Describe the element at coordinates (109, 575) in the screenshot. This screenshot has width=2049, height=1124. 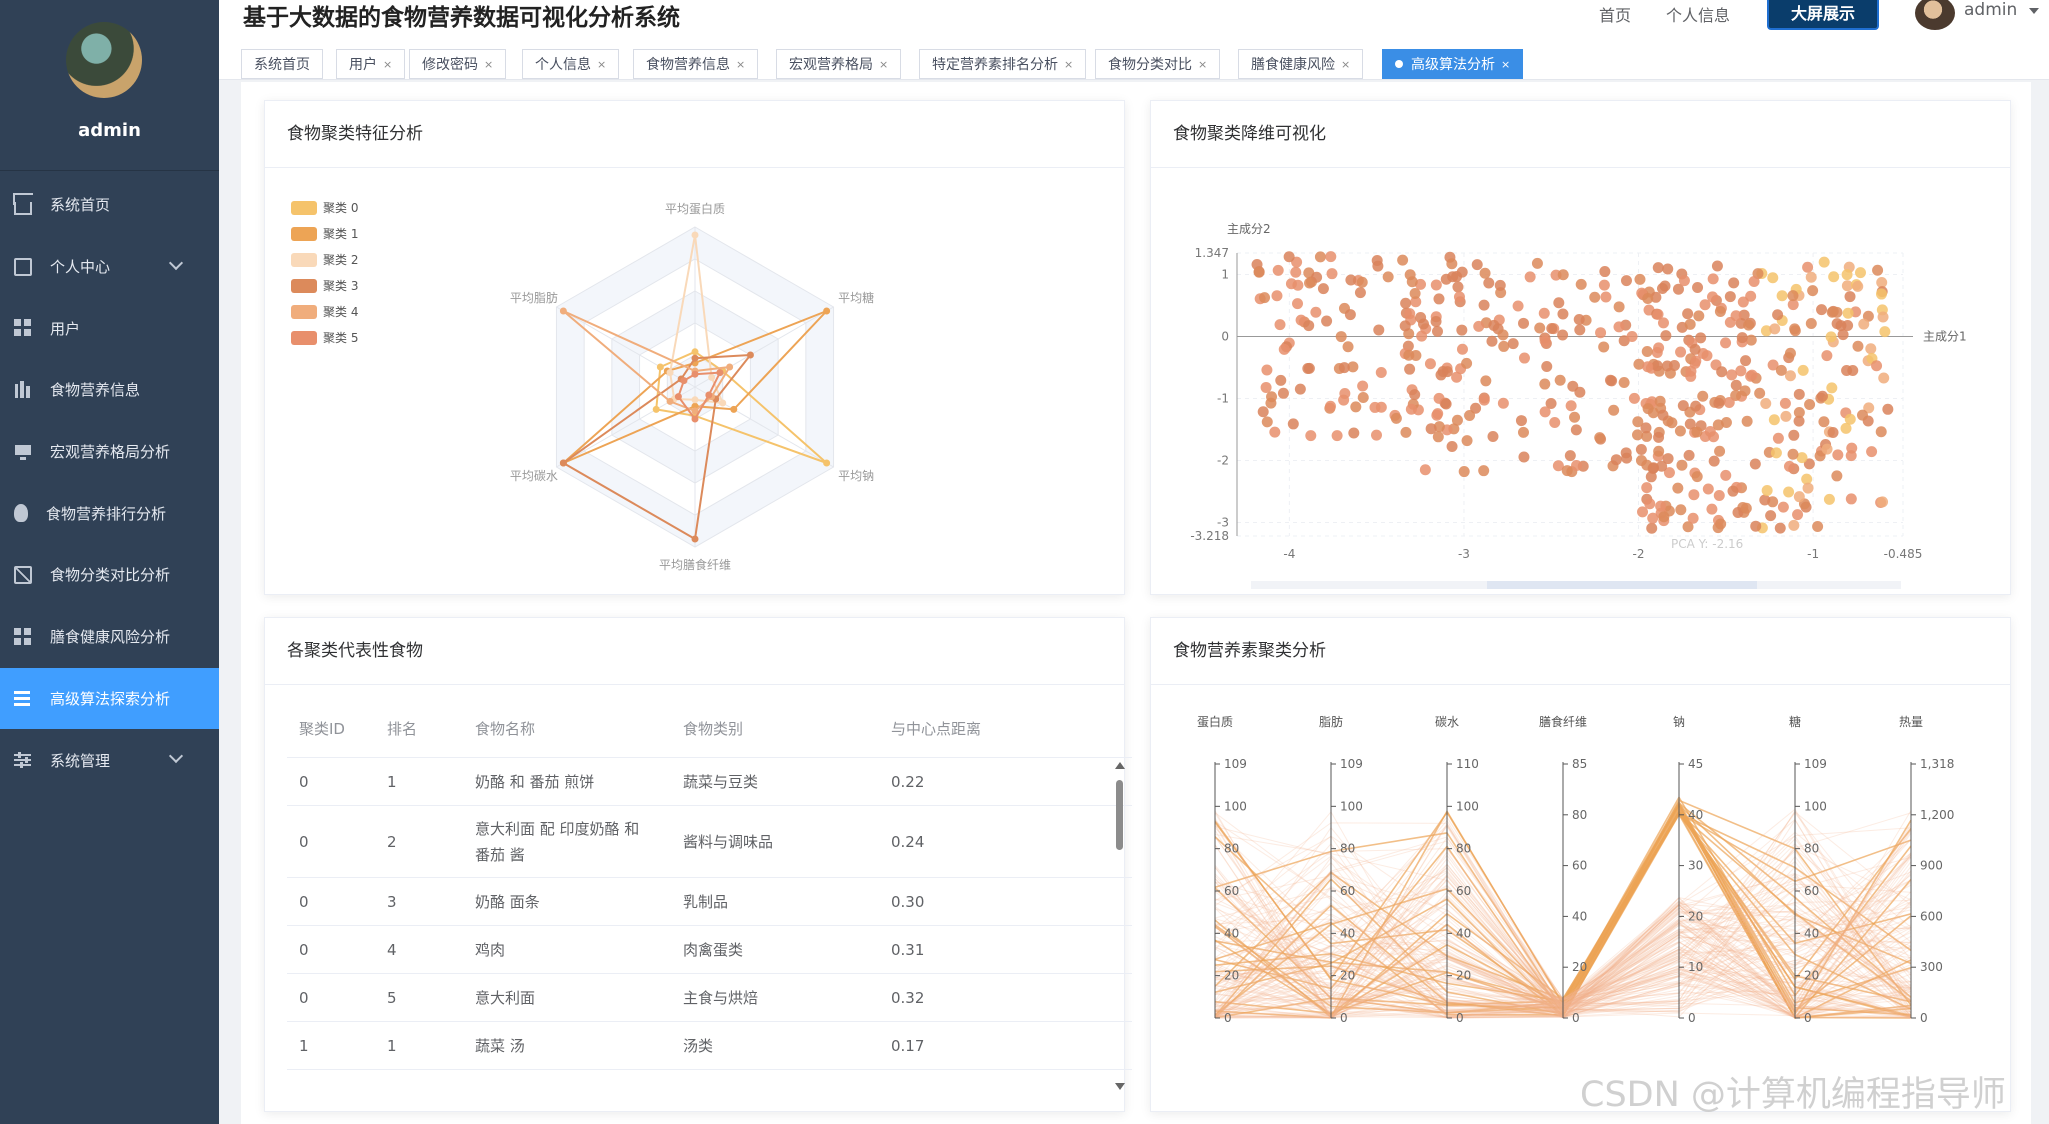
I see `sidebar-item-6: 食物分类对比分析` at that location.